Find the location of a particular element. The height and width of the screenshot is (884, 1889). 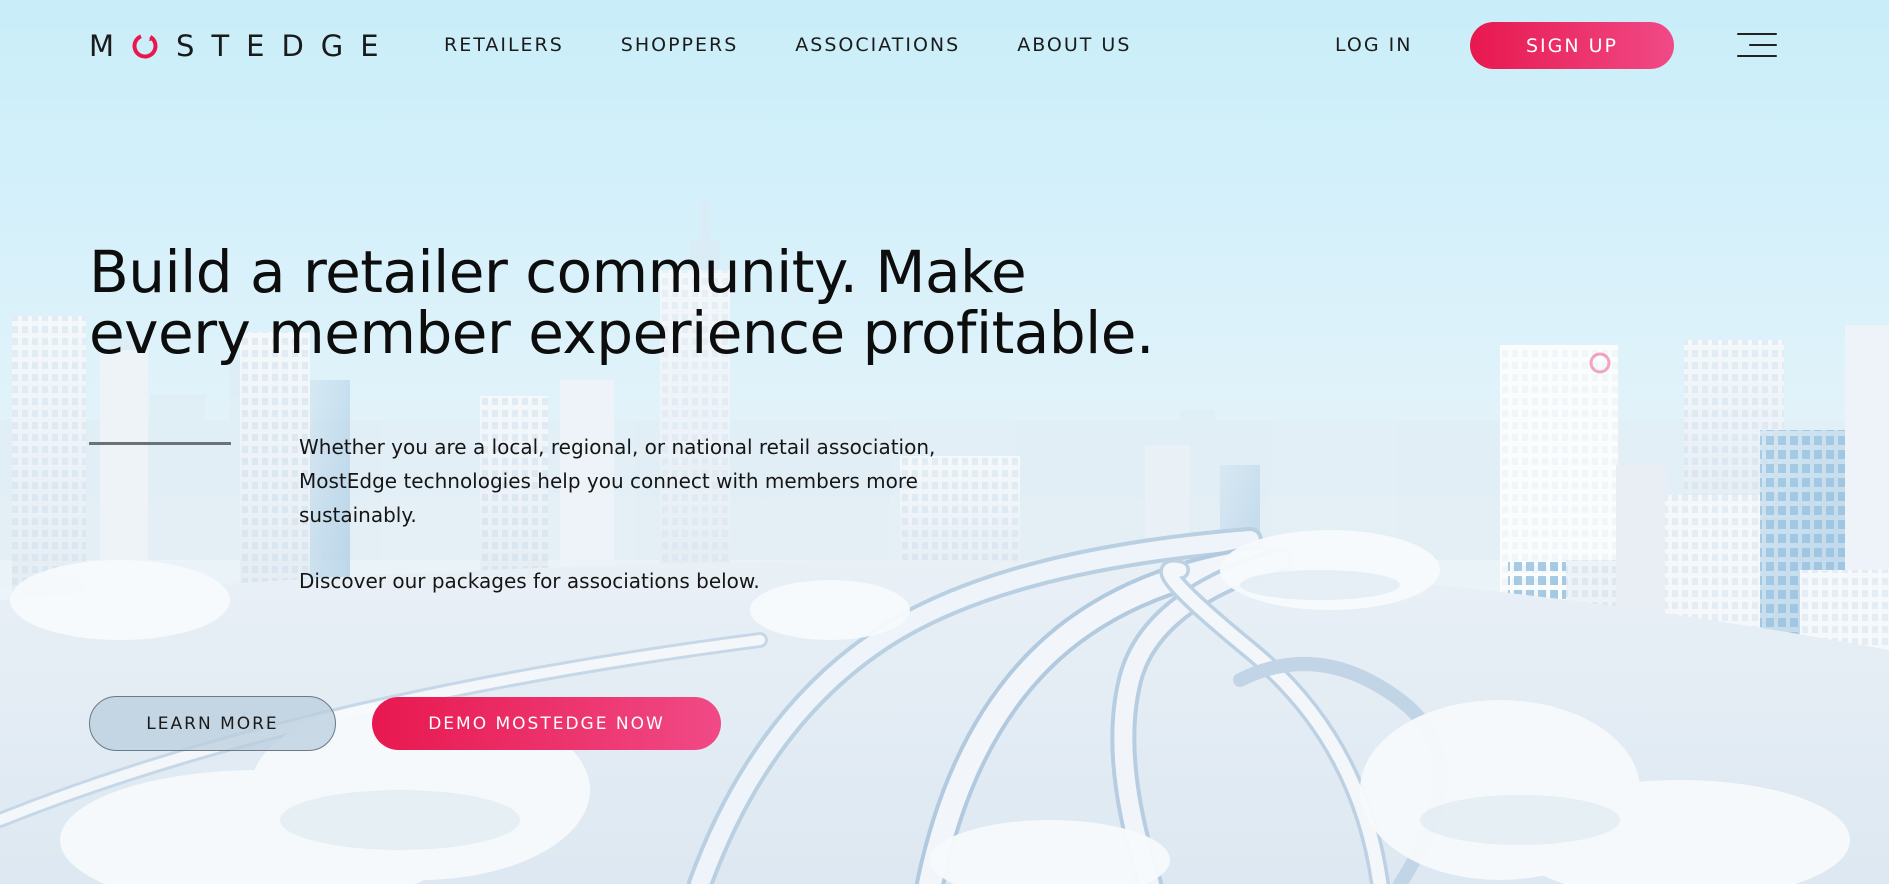

hero-headline-line-1: Build a retailer community. Make is located at coordinates (558, 272).